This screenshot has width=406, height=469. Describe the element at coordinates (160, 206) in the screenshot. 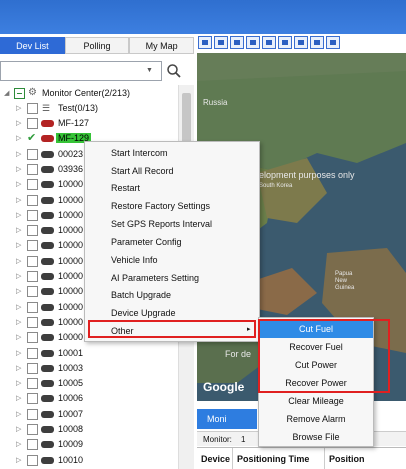

I see `menu-item-restore-factory: Restore Factory Settings` at that location.